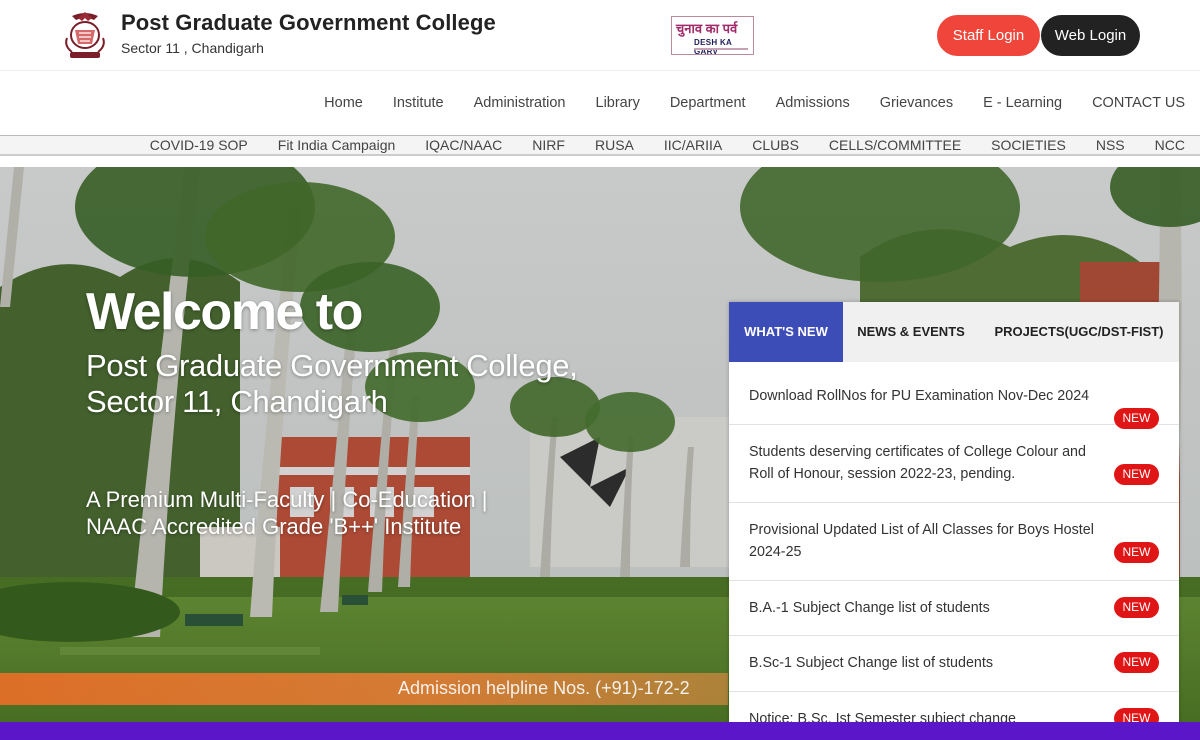 Image resolution: width=1200 pixels, height=740 pixels. Describe the element at coordinates (713, 47) in the screenshot. I see `election-banner-english: DESH KA GARV` at that location.